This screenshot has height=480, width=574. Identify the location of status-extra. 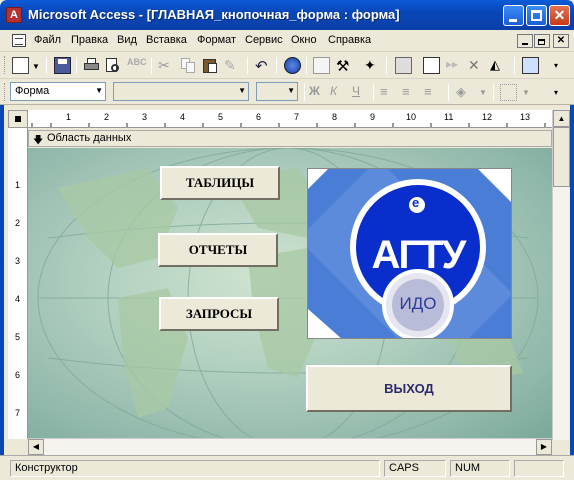
(539, 468).